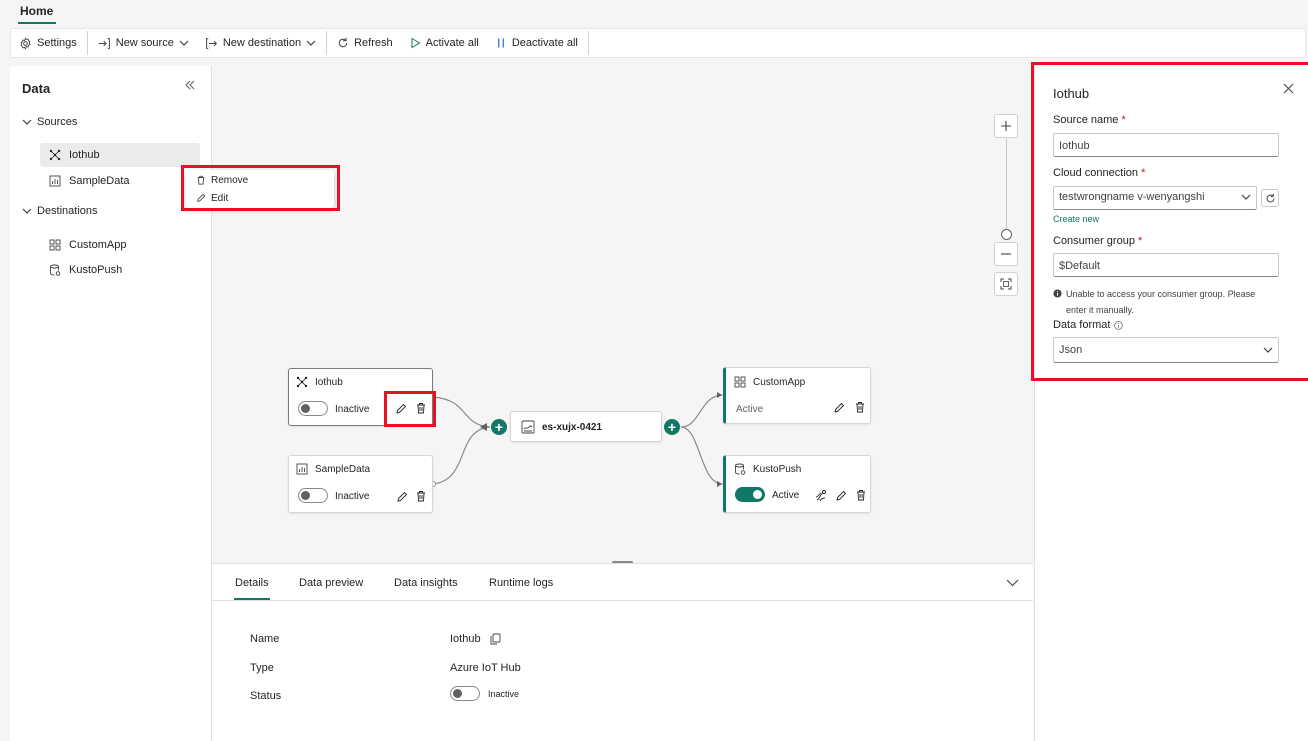  I want to click on node-customapp: CustomApp Active, so click(797, 395).